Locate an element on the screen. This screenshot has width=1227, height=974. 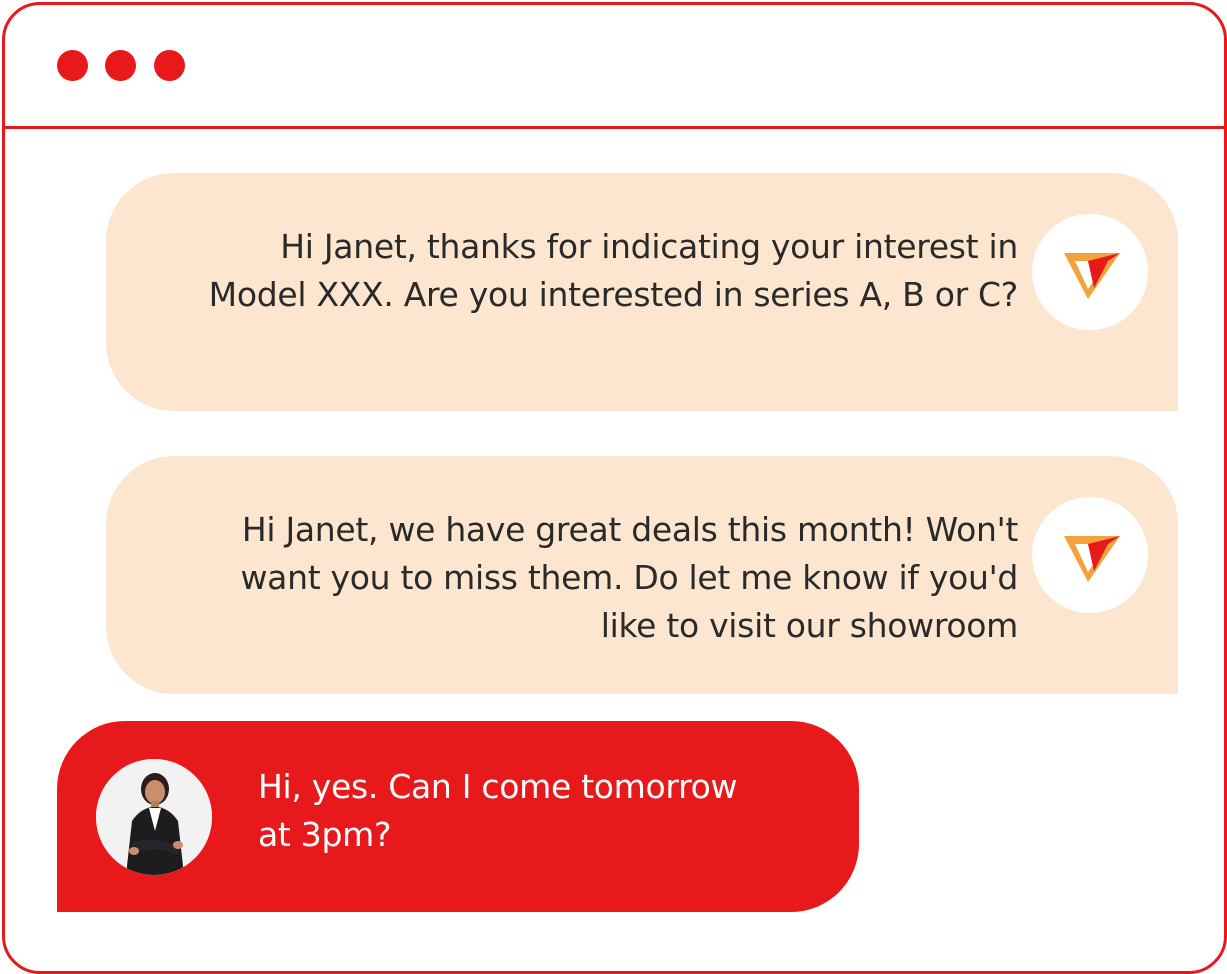
user-message-bubble: Hi, yes. Can I come tomorrow at 3pm? is located at coordinates (458, 816).